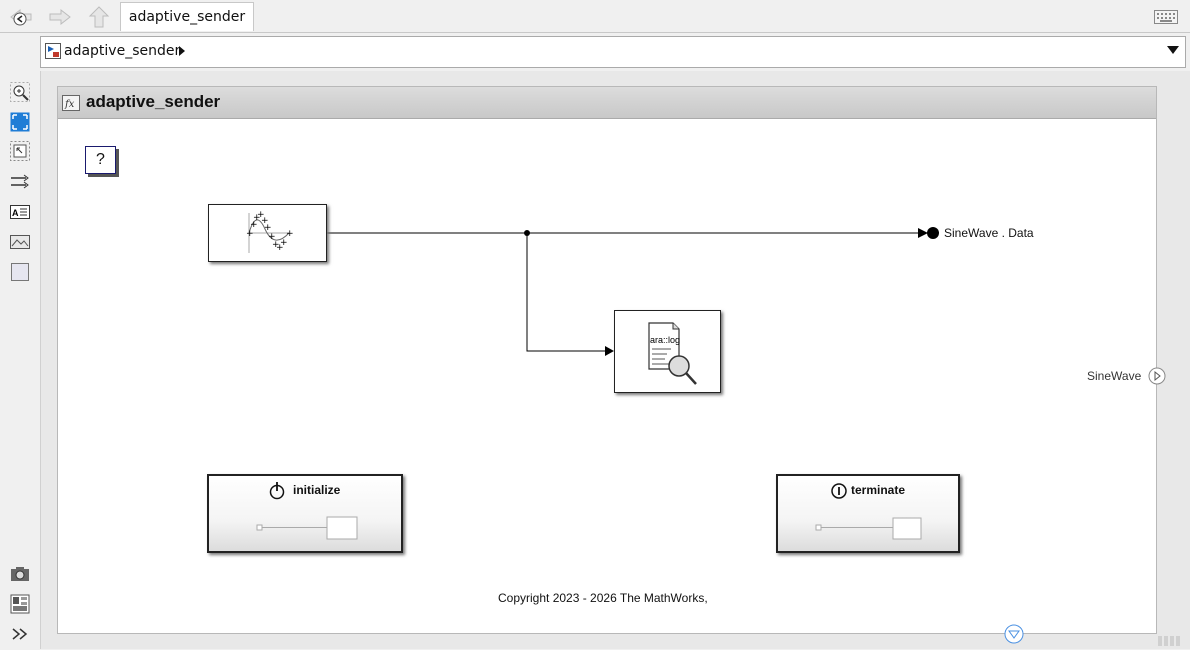 Image resolution: width=1190 pixels, height=650 pixels. Describe the element at coordinates (565, 292) in the screenshot. I see `signal-line-branch` at that location.